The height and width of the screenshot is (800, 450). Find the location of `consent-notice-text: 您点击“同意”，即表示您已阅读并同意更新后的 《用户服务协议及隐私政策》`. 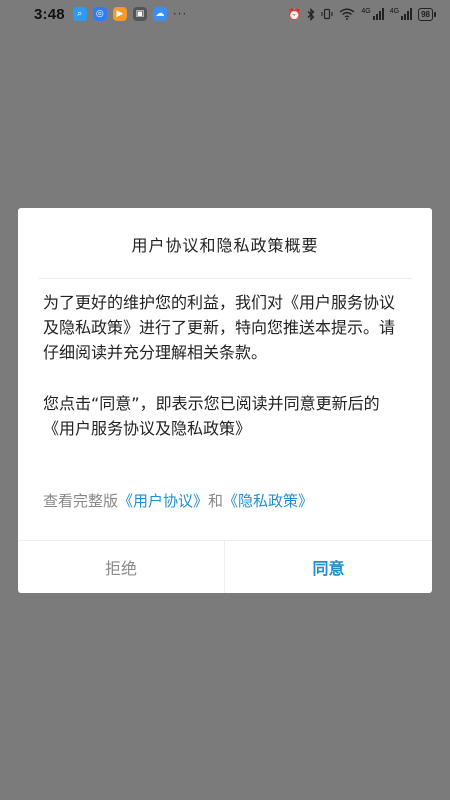

consent-notice-text: 您点击“同意”，即表示您已阅读并同意更新后的 《用户服务协议及隐私政策》 is located at coordinates (211, 416).